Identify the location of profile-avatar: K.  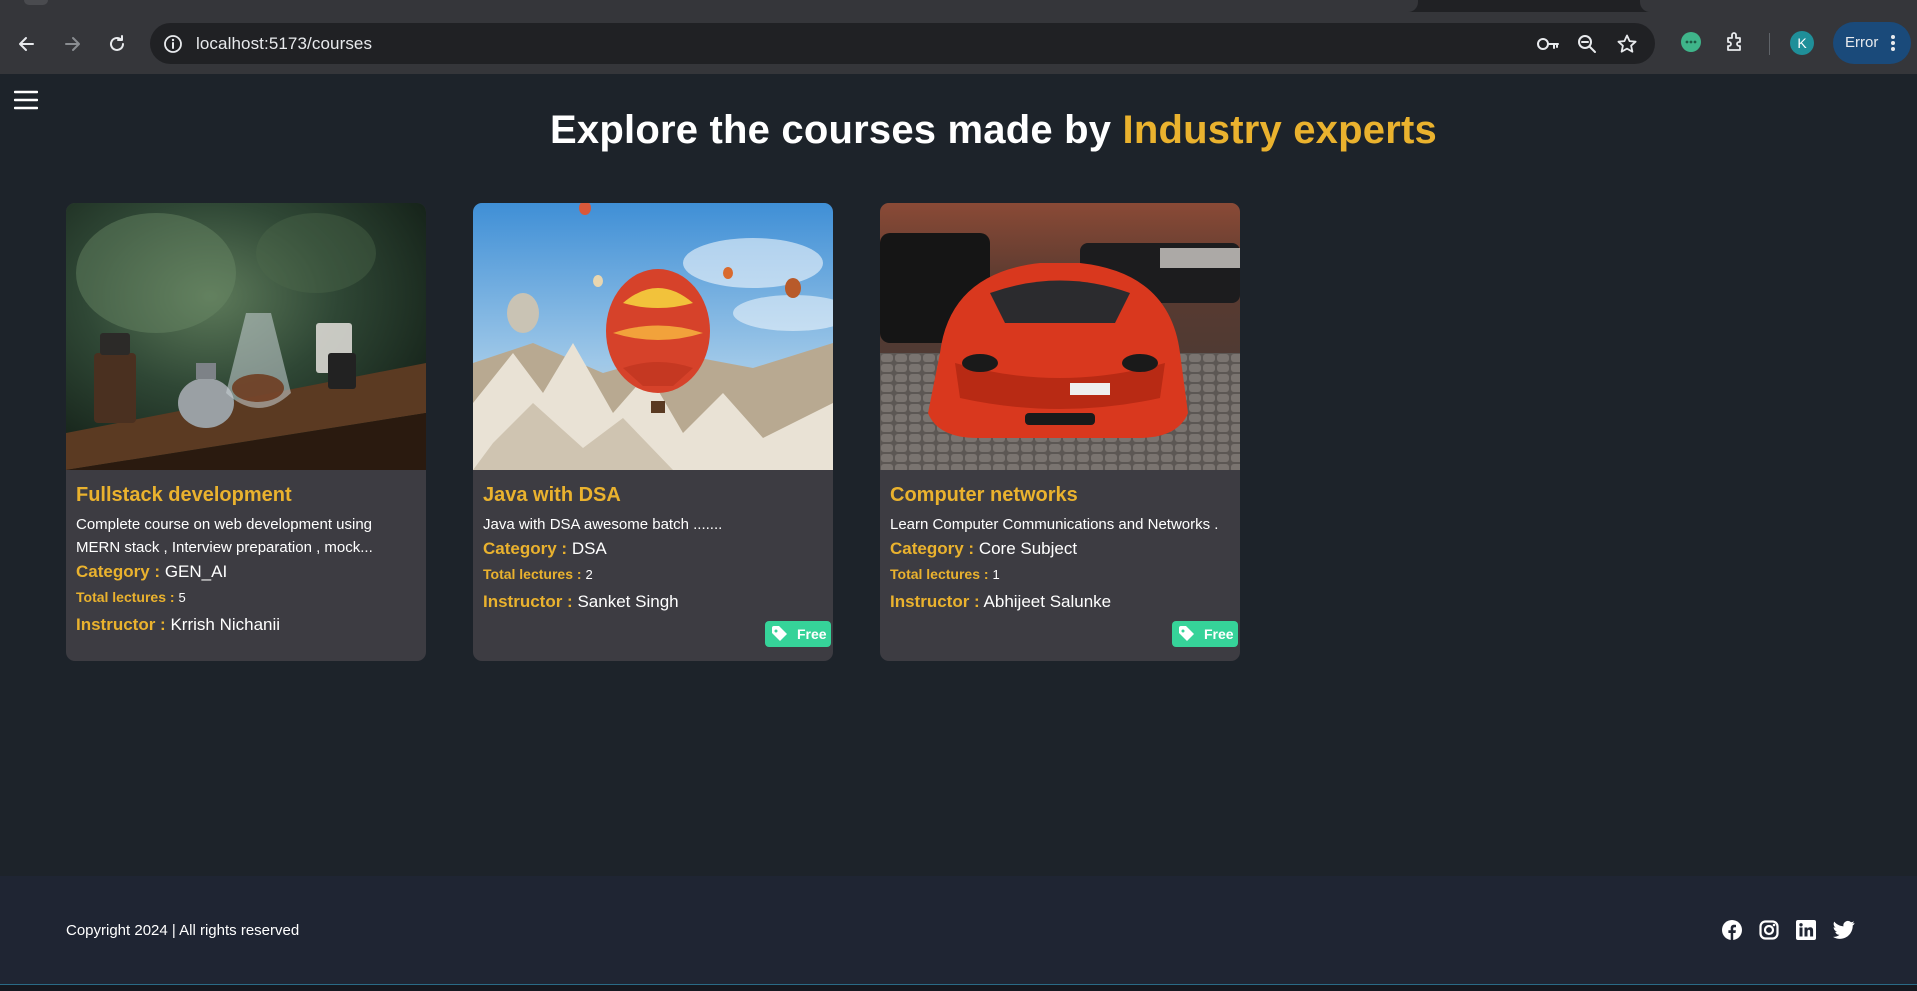
(1802, 43).